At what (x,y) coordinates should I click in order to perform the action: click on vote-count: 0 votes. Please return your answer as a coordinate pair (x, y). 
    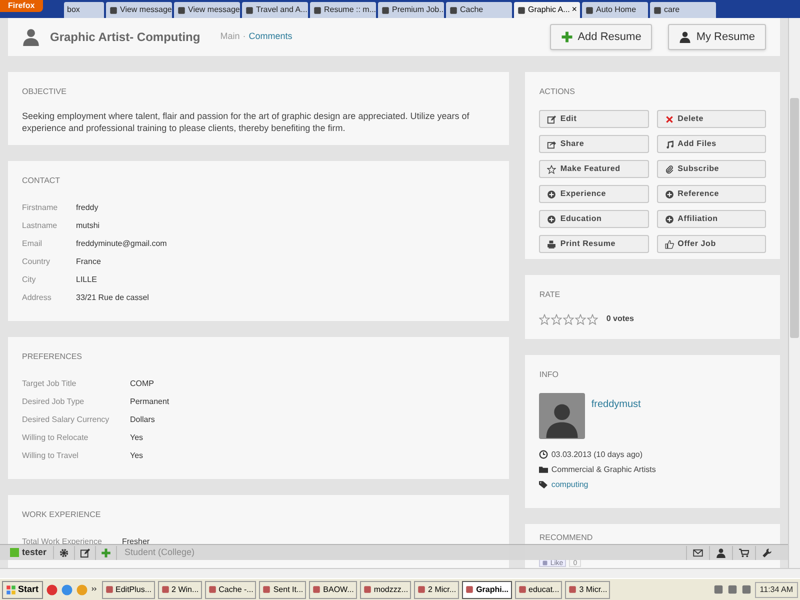
    Looking at the image, I should click on (620, 319).